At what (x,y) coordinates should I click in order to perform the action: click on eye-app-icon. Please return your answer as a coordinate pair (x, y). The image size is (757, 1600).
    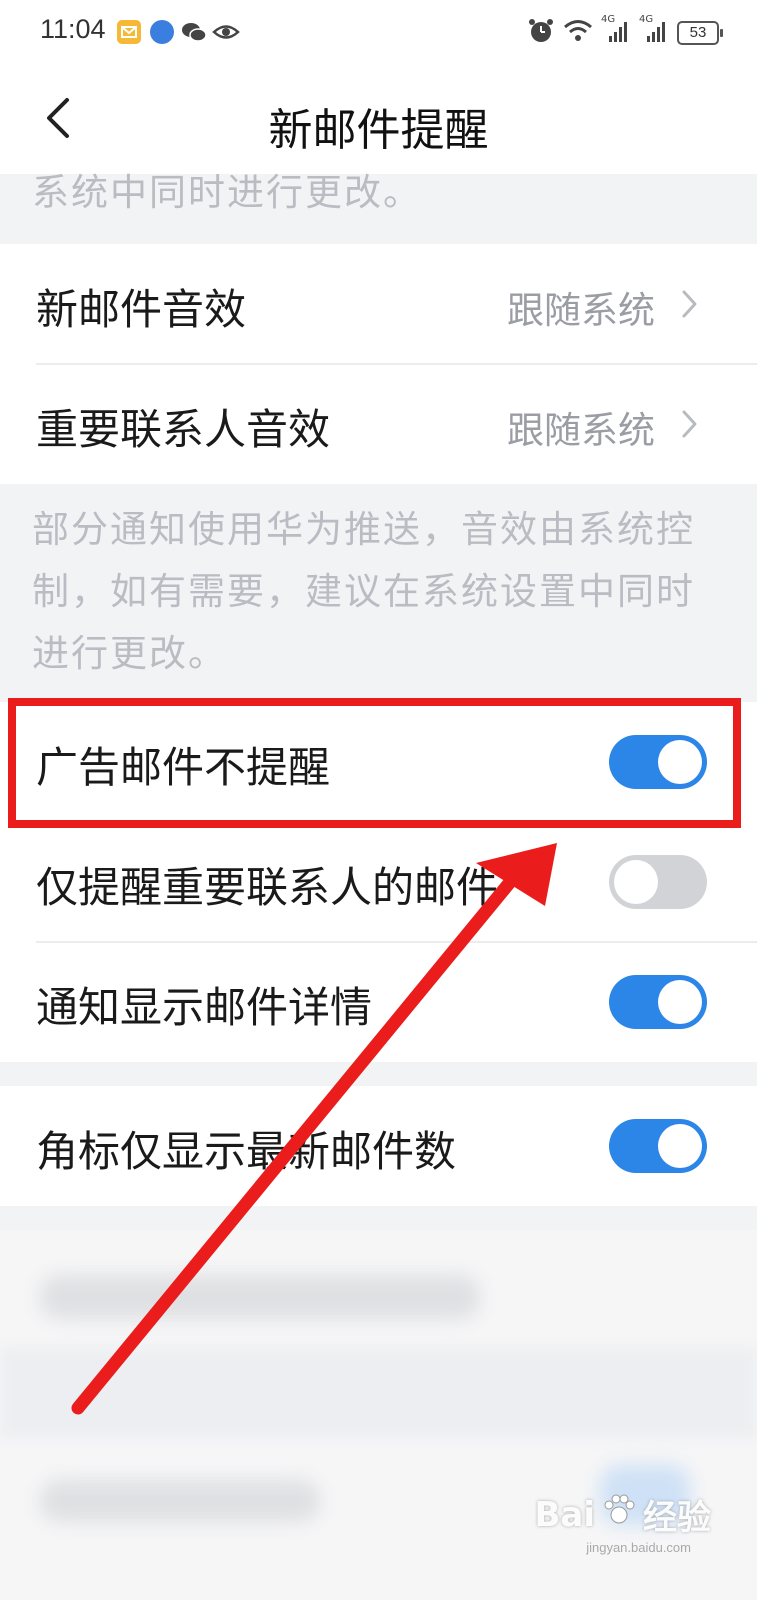
    Looking at the image, I should click on (226, 32).